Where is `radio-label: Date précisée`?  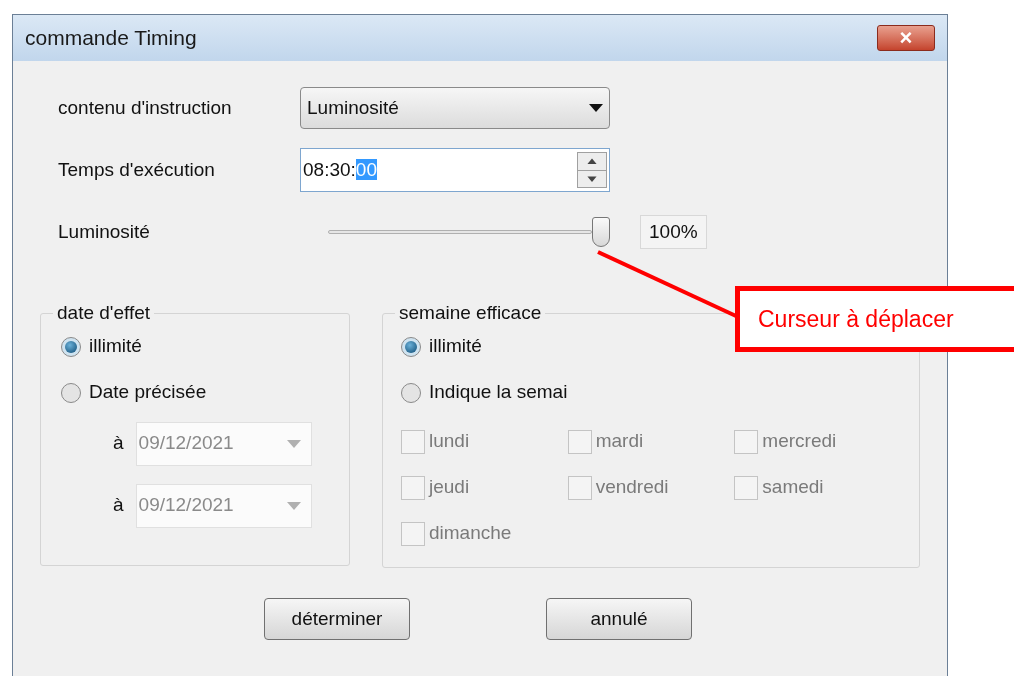 radio-label: Date précisée is located at coordinates (148, 392).